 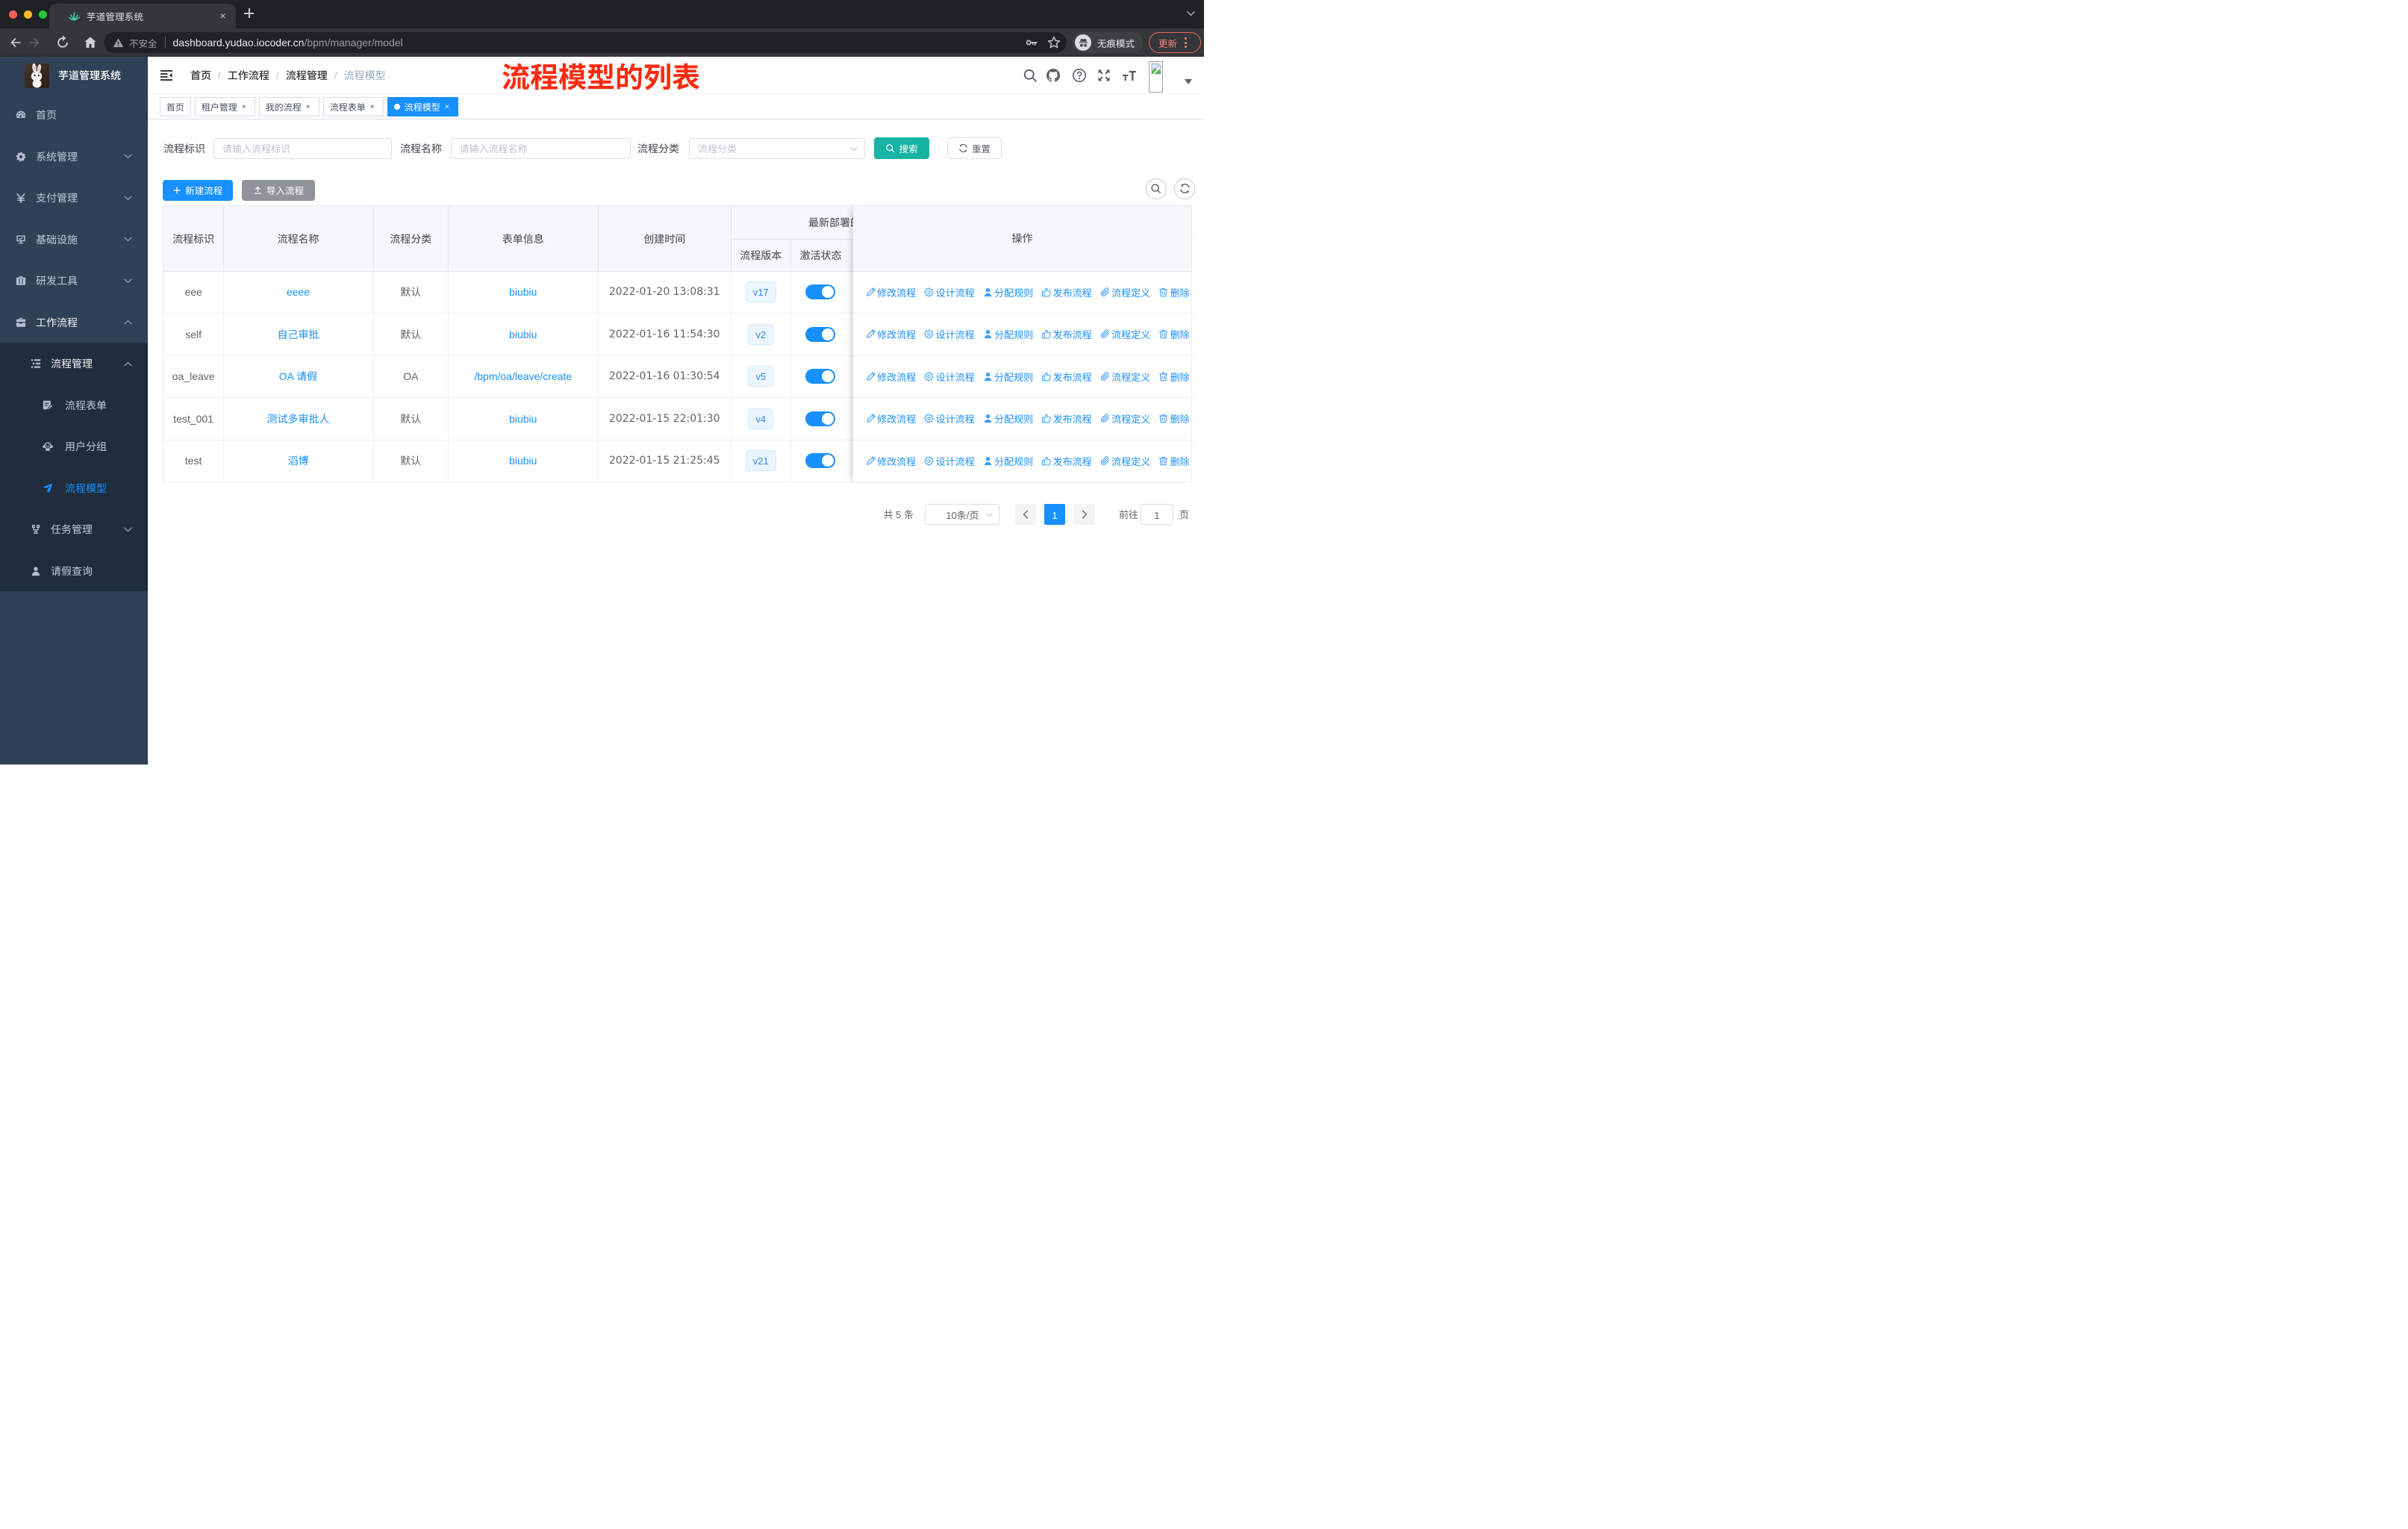 What do you see at coordinates (28, 15) in the screenshot?
I see `window-minimize-button` at bounding box center [28, 15].